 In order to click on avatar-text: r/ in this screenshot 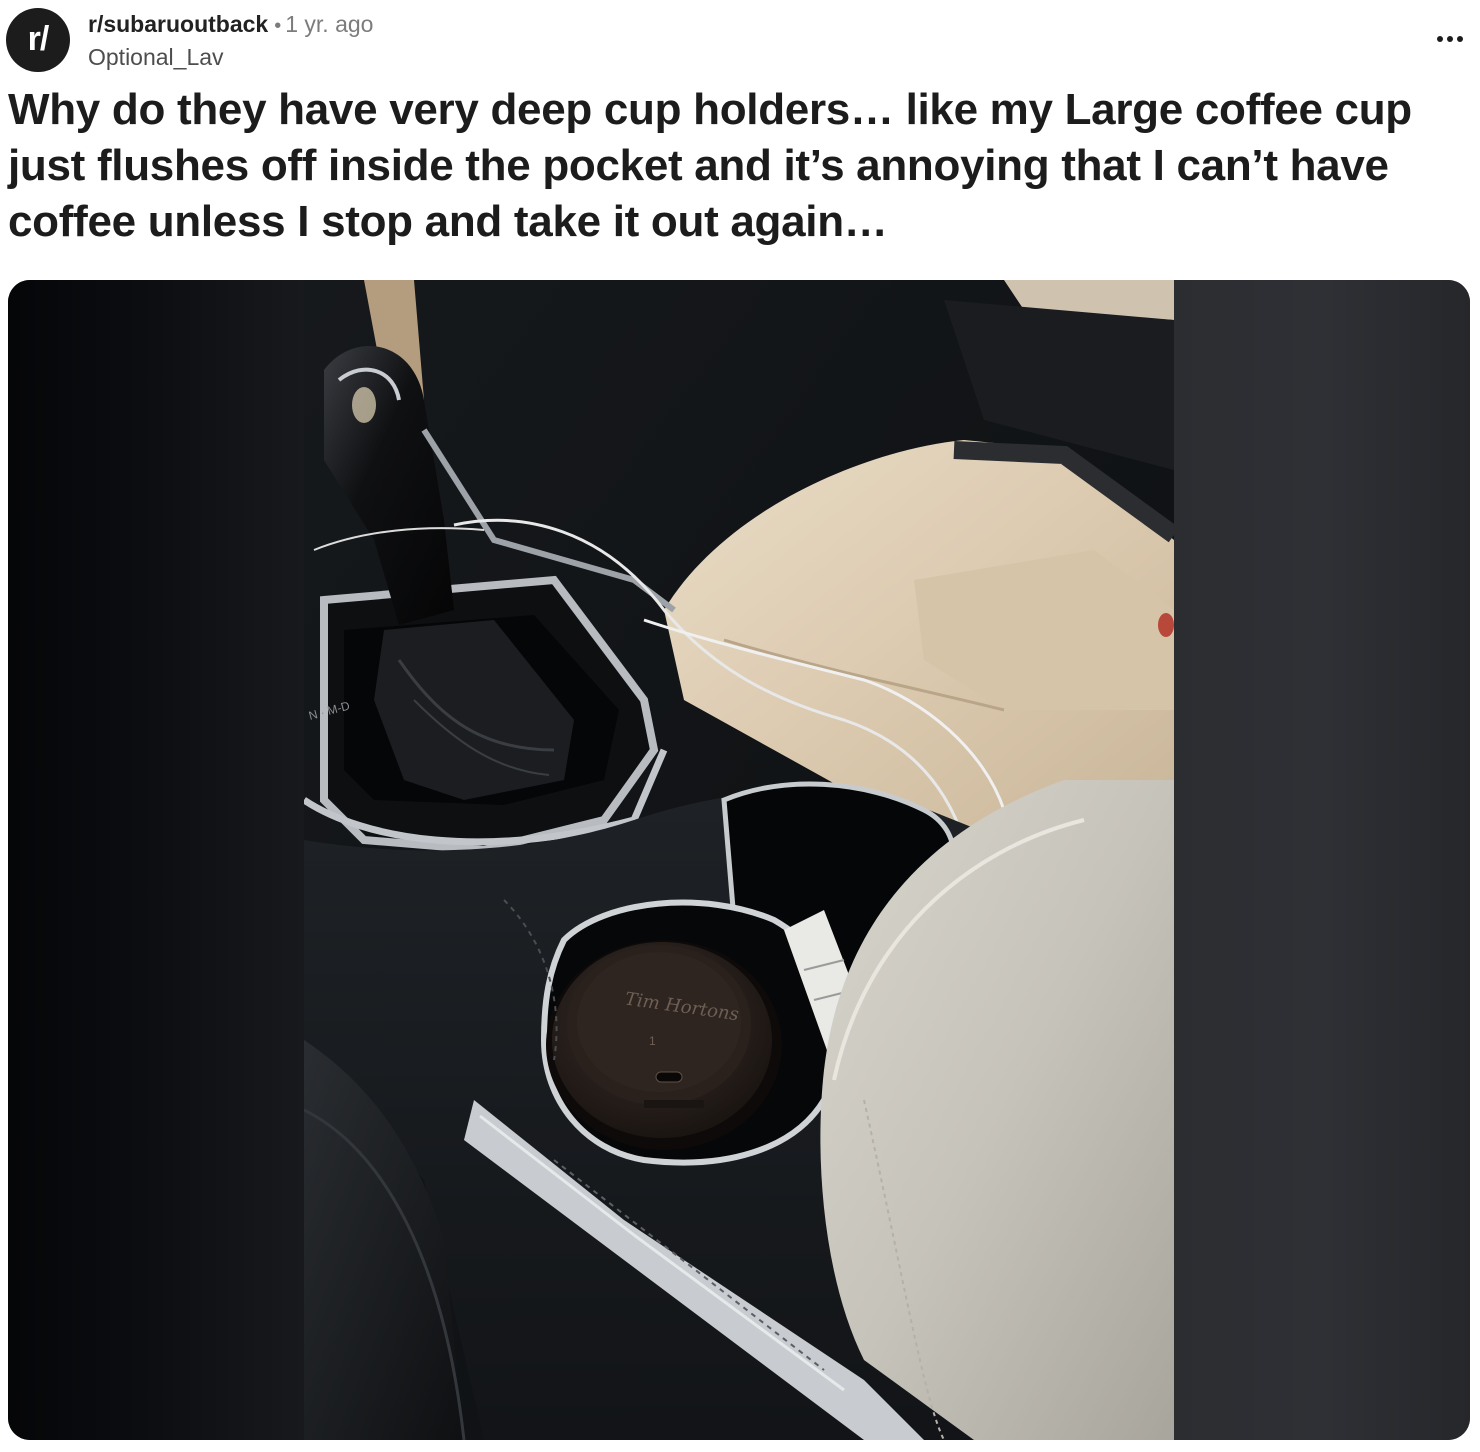, I will do `click(38, 38)`.